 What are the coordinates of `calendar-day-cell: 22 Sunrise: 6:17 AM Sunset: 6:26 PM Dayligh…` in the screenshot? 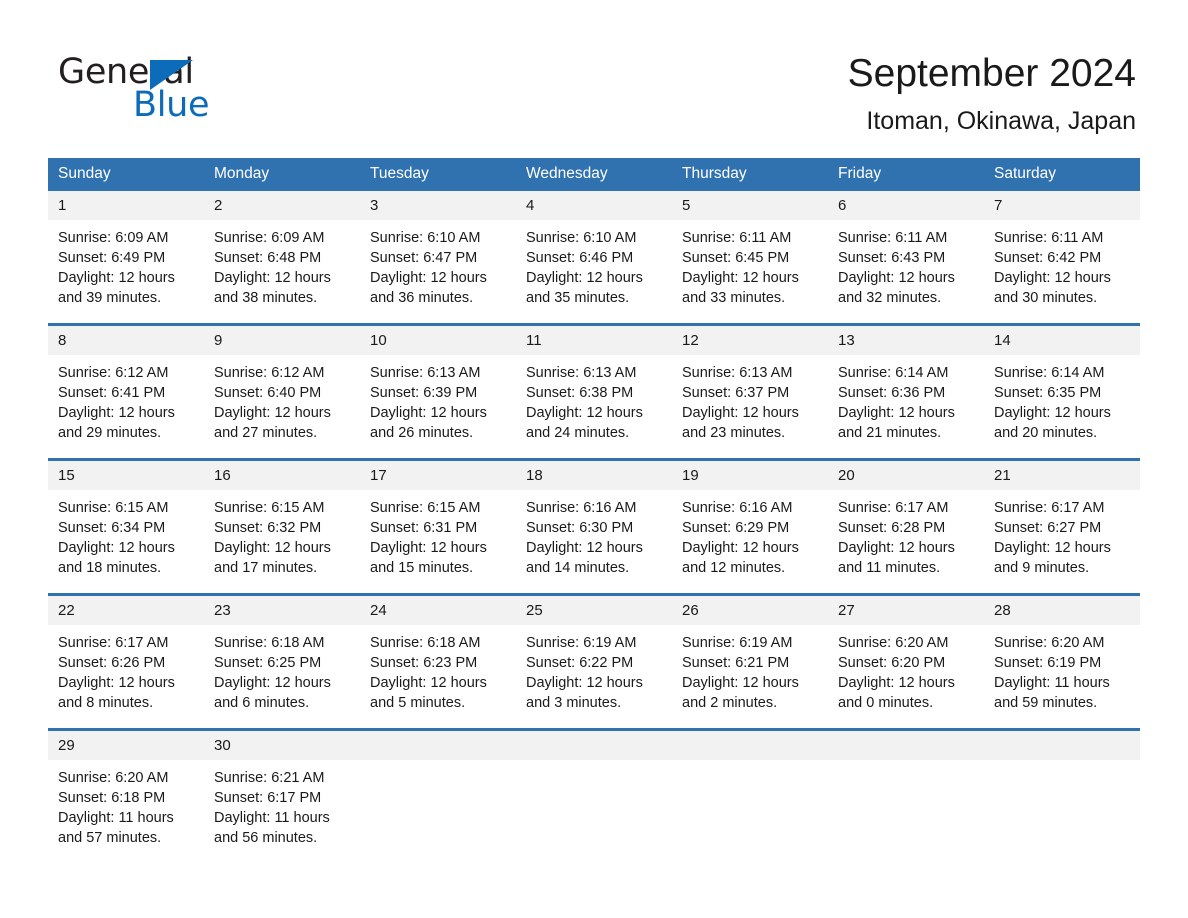 It's located at (126, 661).